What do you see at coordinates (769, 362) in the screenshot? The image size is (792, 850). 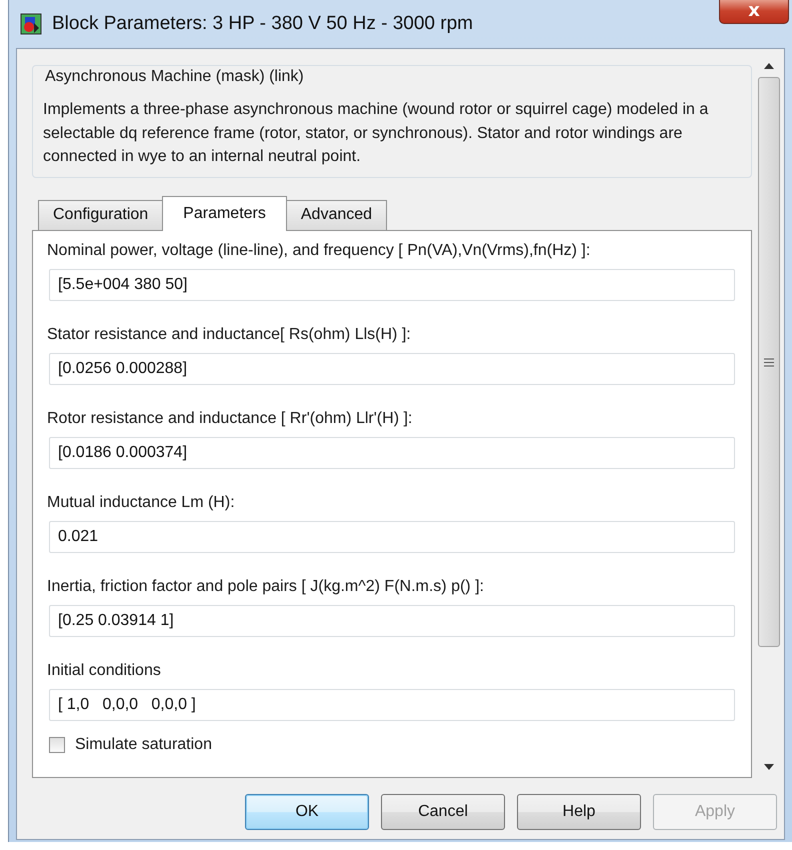 I see `scroll-thumb` at bounding box center [769, 362].